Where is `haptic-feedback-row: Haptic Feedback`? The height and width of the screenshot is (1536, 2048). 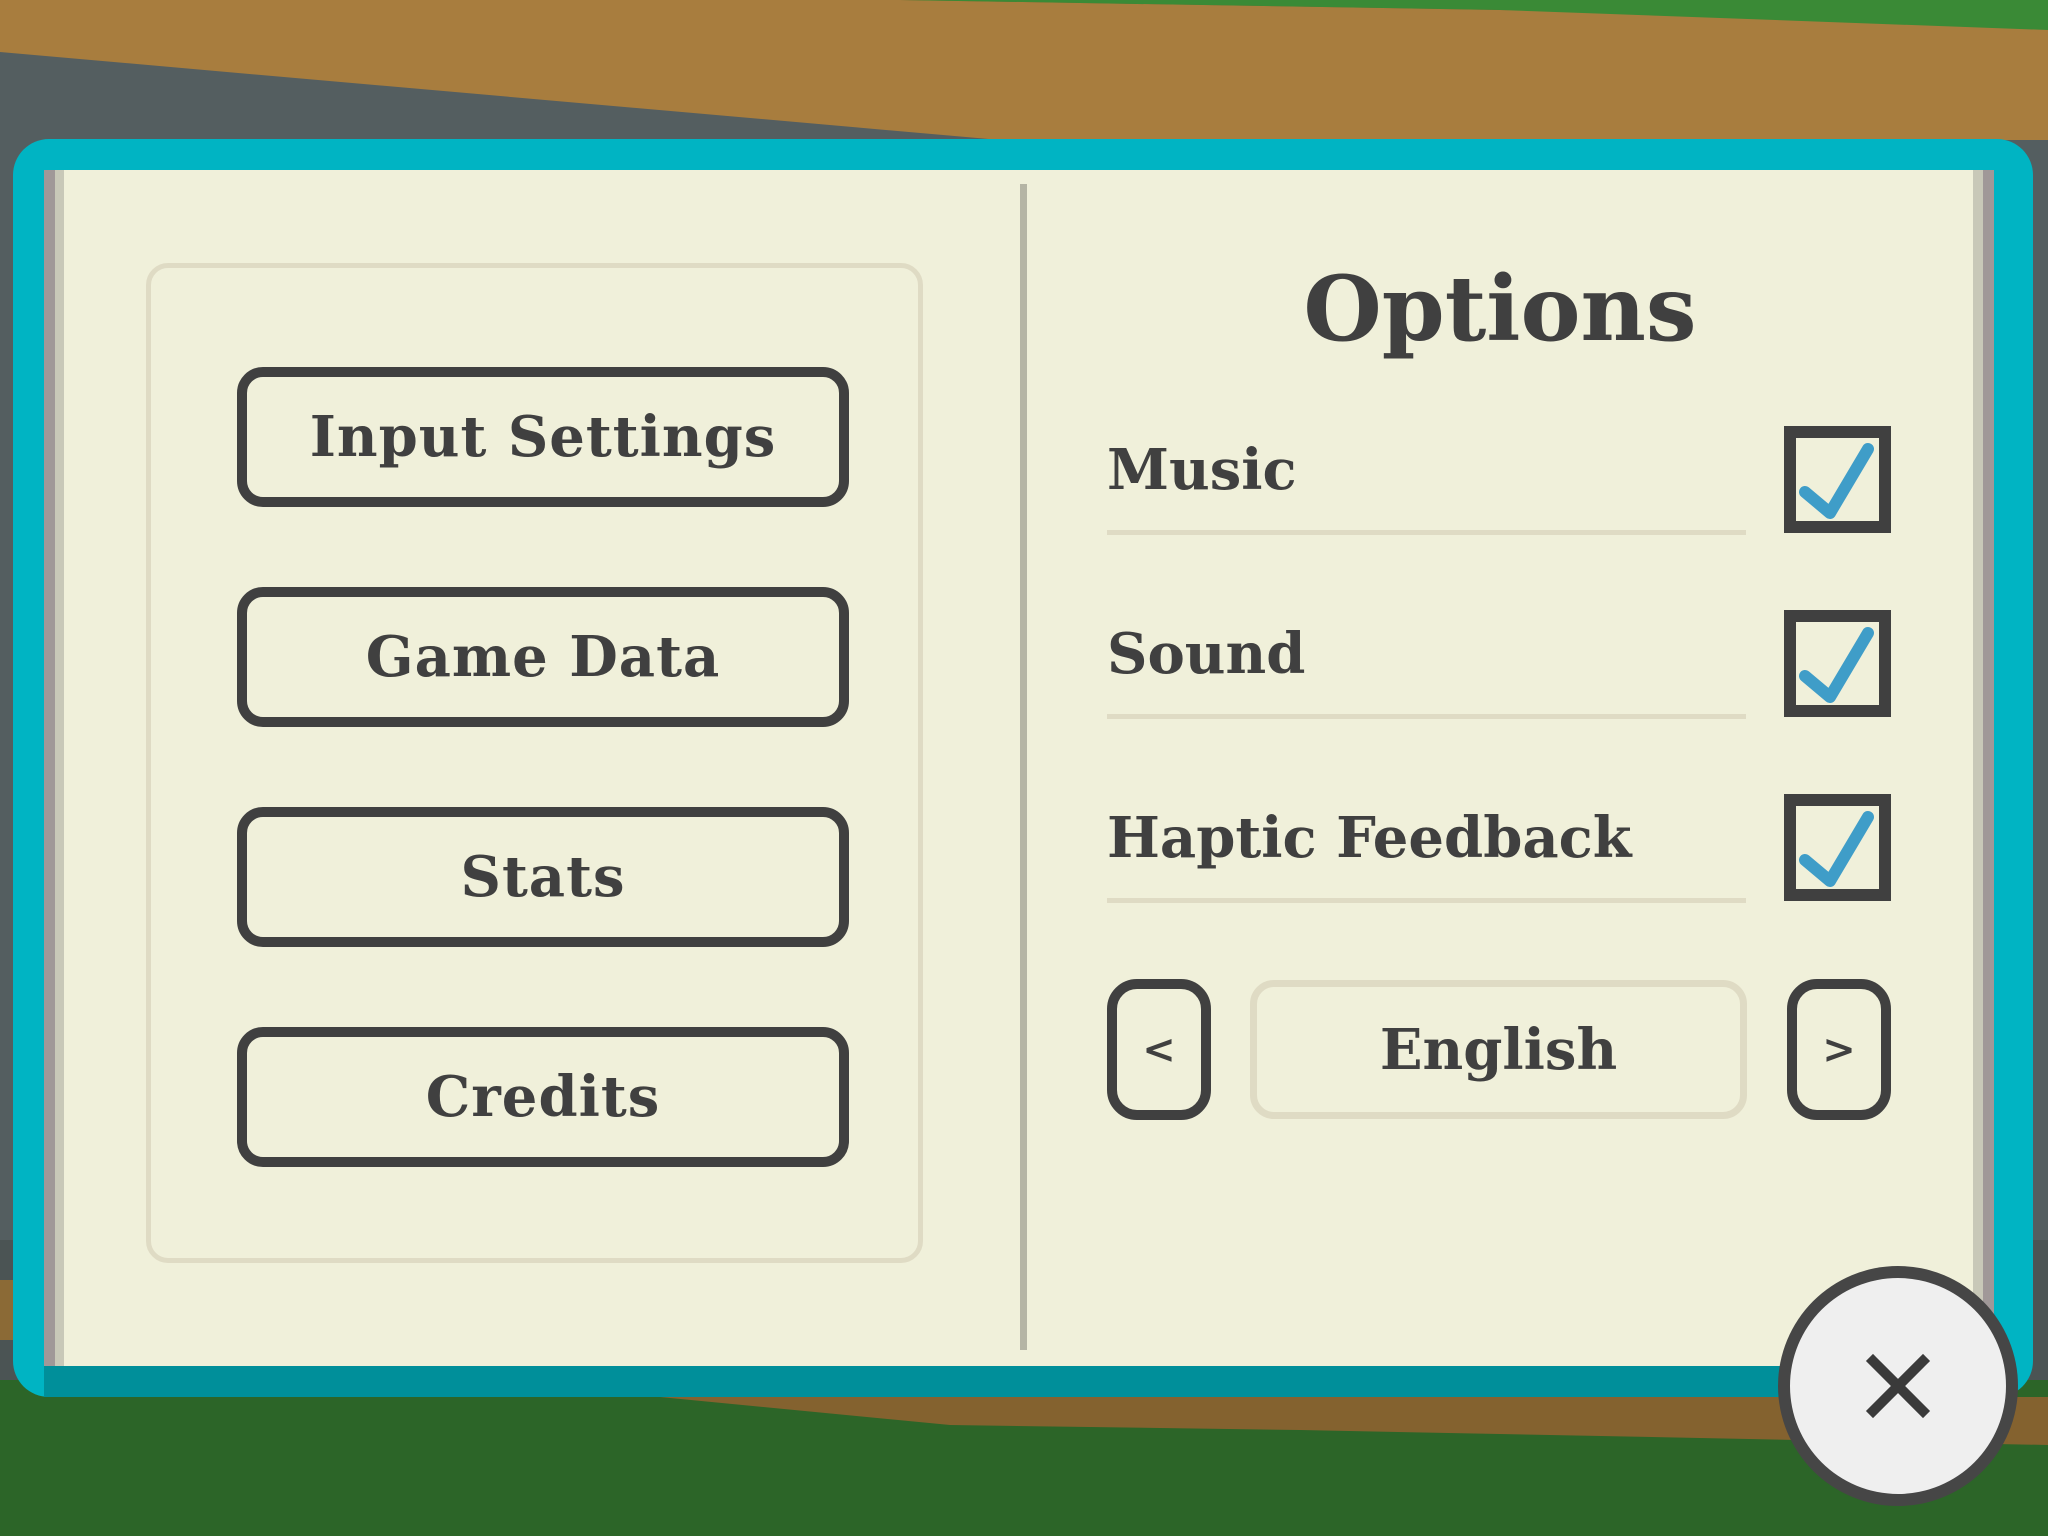
haptic-feedback-row: Haptic Feedback is located at coordinates (1427, 854).